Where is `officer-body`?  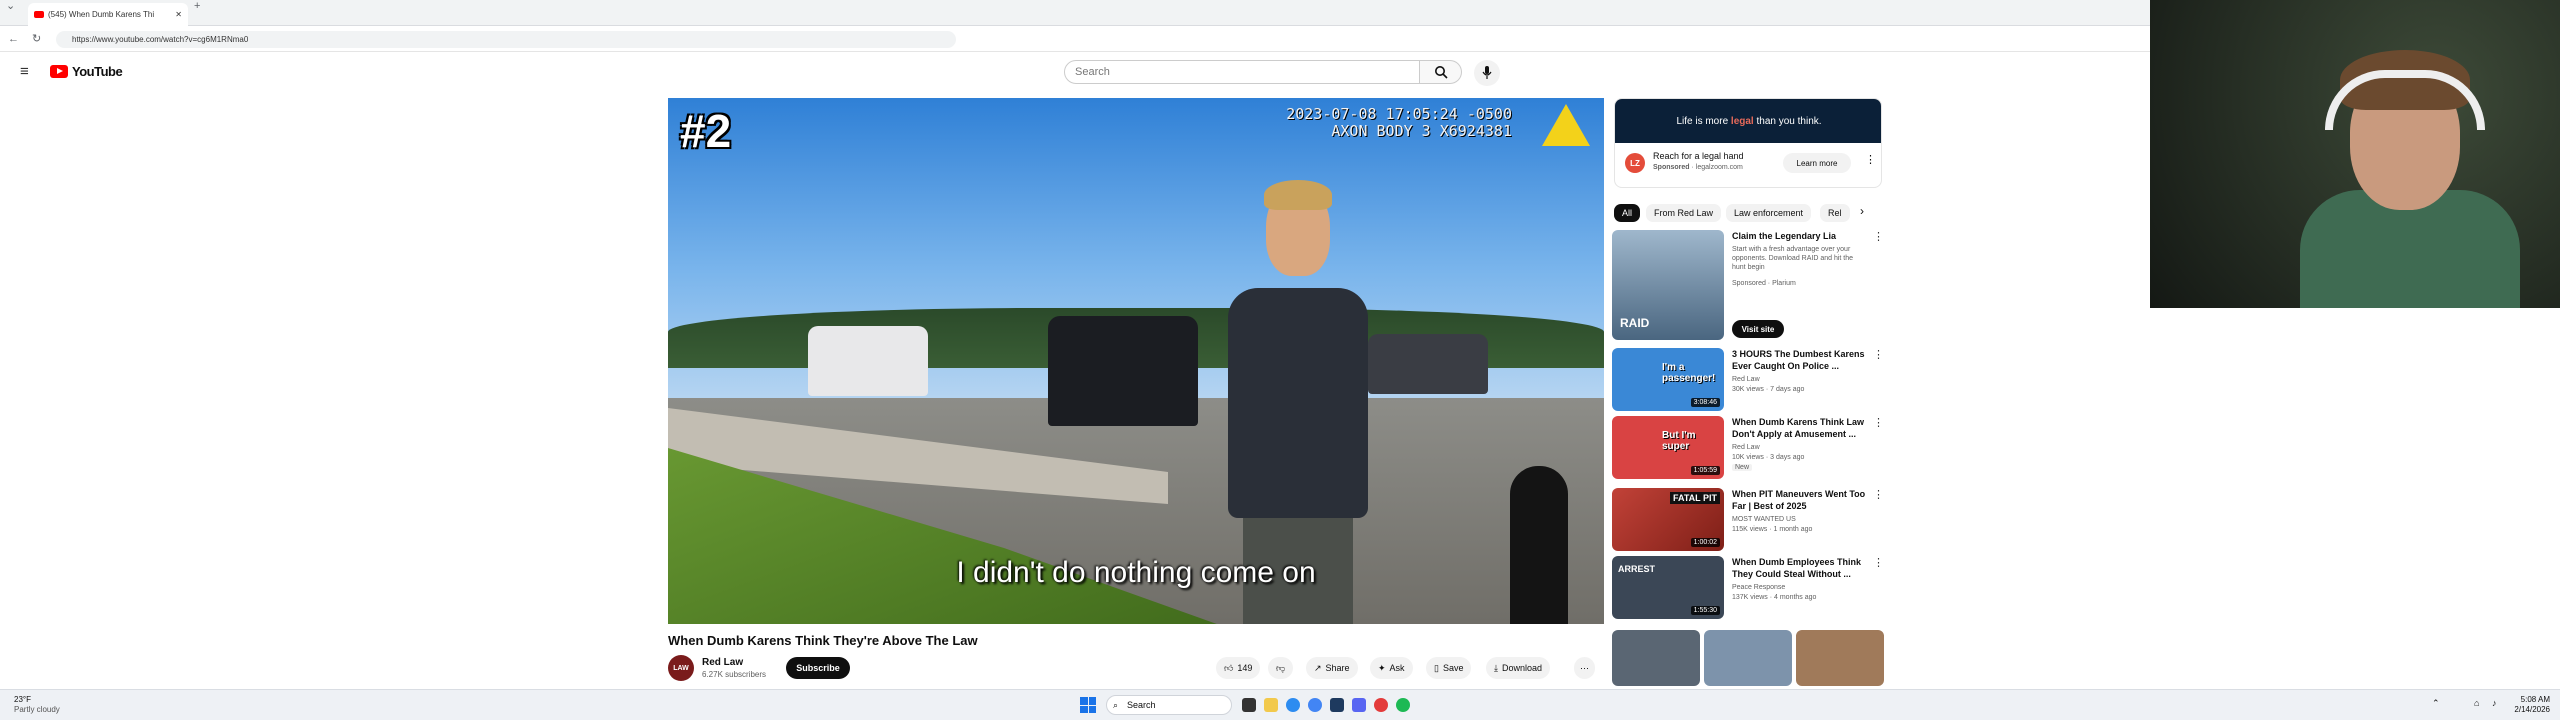
officer-body is located at coordinates (1298, 403).